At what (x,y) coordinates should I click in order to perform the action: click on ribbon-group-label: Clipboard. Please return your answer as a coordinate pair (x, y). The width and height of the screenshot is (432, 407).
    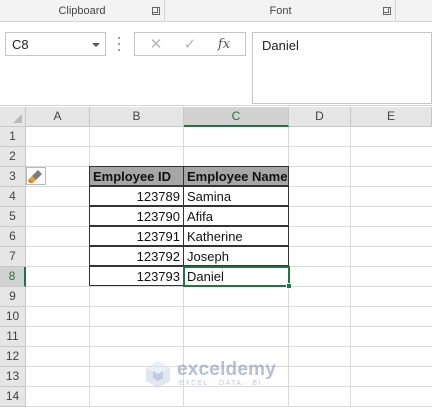
    Looking at the image, I should click on (82, 11).